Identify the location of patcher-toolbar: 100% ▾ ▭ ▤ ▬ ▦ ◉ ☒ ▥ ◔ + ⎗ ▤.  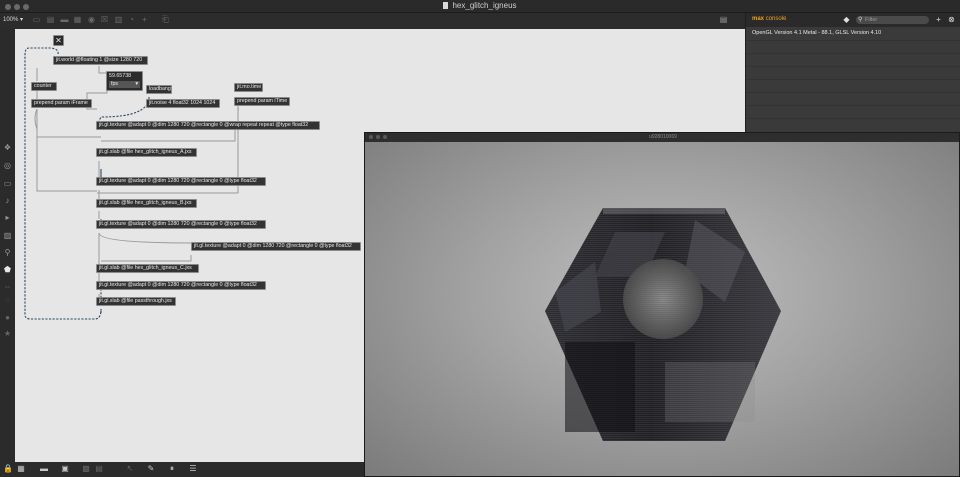
(372, 21).